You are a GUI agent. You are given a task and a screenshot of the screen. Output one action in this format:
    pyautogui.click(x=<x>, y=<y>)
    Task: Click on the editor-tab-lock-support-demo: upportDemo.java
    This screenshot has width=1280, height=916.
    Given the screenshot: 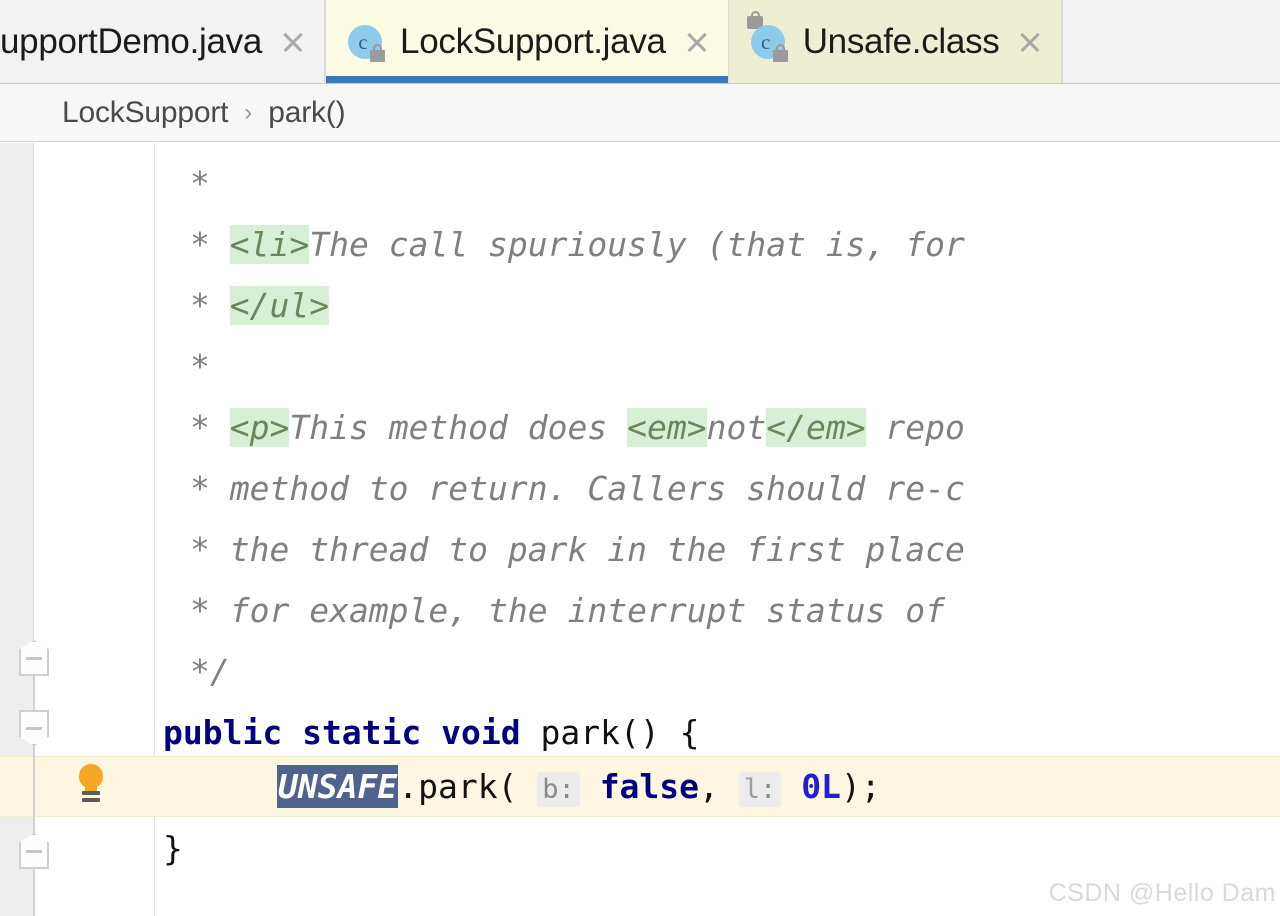 What is the action you would take?
    pyautogui.click(x=163, y=41)
    